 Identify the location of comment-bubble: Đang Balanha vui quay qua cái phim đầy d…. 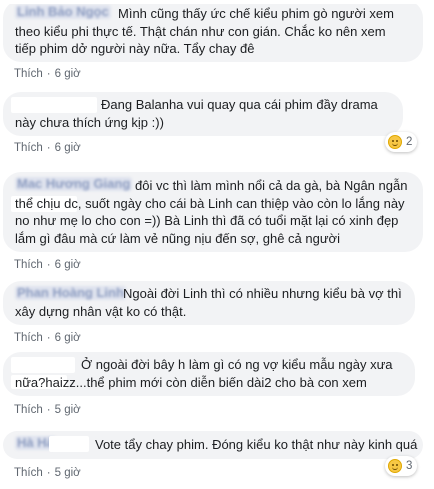
(203, 114).